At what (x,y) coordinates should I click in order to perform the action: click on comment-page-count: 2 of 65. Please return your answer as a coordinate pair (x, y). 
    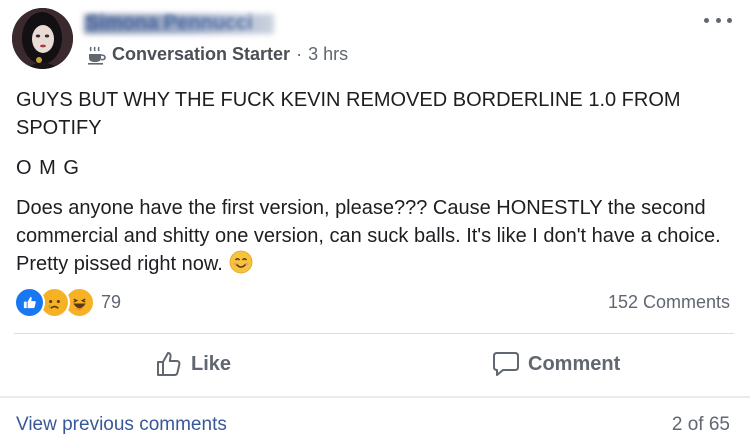
    Looking at the image, I should click on (700, 424).